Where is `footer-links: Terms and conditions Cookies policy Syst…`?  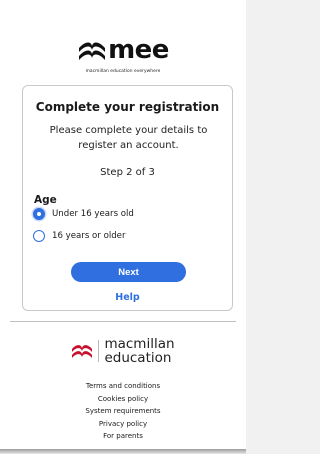 footer-links: Terms and conditions Cookies policy Syst… is located at coordinates (123, 411).